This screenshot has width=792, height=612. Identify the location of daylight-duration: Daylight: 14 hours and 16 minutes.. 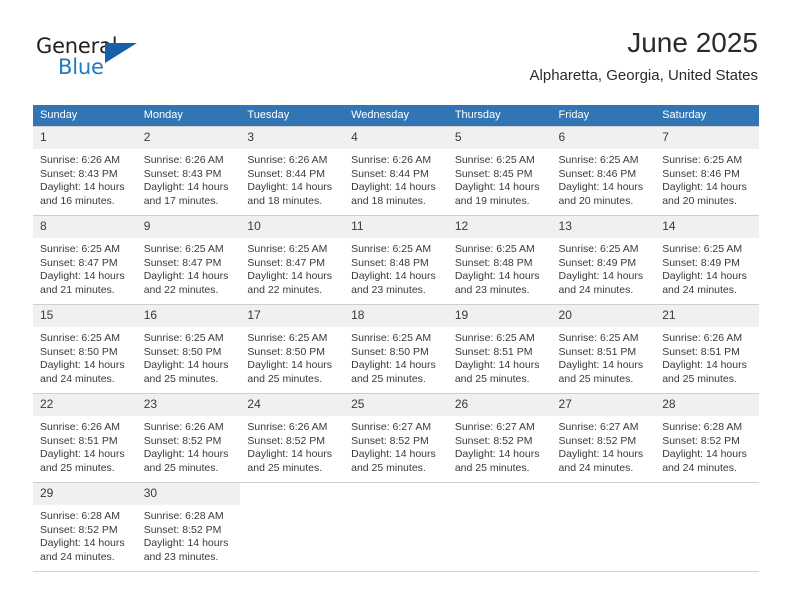
(82, 194).